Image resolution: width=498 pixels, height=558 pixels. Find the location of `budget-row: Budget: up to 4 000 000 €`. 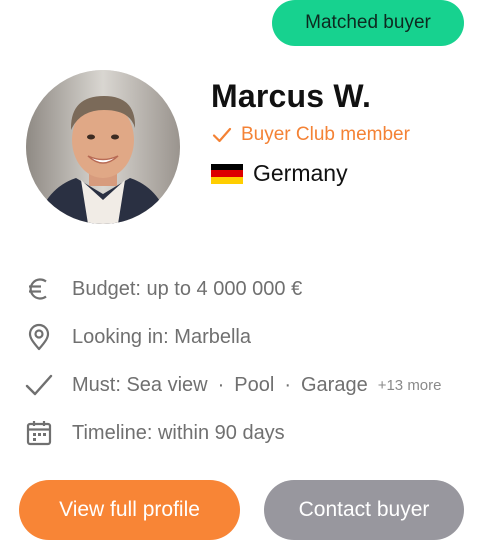

budget-row: Budget: up to 4 000 000 € is located at coordinates (163, 289).